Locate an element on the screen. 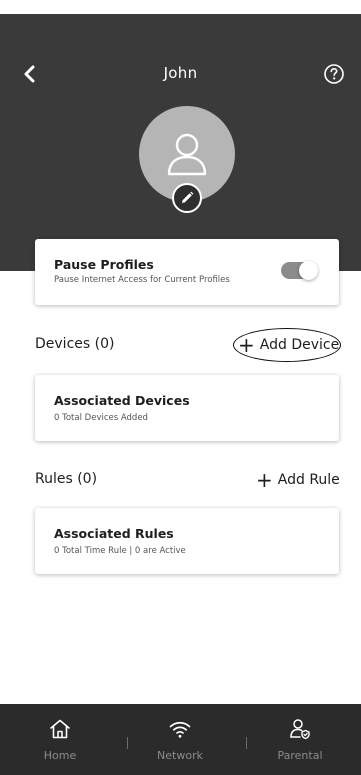 The height and width of the screenshot is (775, 361). associated-rules-subtitle: 0 Total Time Rule | 0 are Active is located at coordinates (120, 551).